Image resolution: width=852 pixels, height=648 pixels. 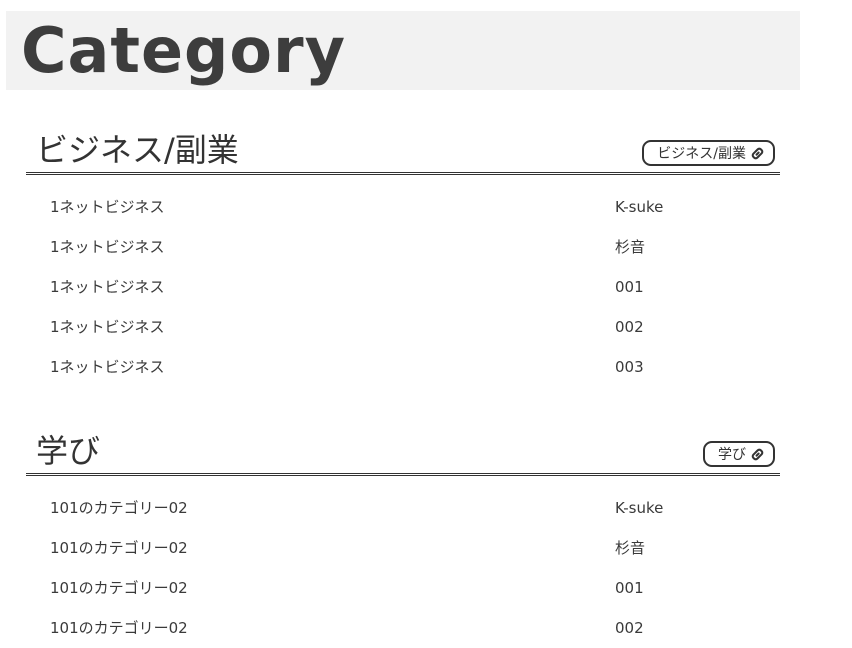 What do you see at coordinates (403, 367) in the screenshot?
I see `list-item: 1ネットビジネス 003` at bounding box center [403, 367].